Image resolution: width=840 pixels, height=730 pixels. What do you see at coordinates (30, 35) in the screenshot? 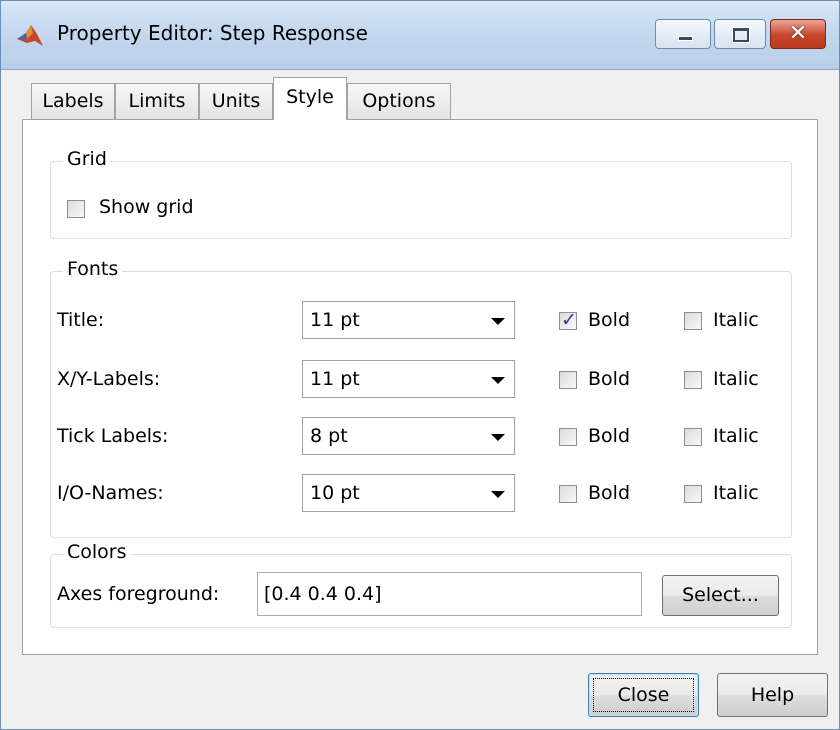
I see `matlab-logo-icon` at bounding box center [30, 35].